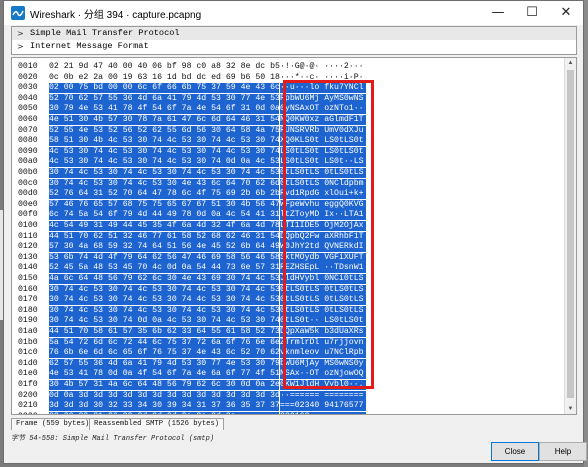 This screenshot has height=467, width=588. What do you see at coordinates (28, 183) in the screenshot?
I see `hex-offset: 00c0` at bounding box center [28, 183].